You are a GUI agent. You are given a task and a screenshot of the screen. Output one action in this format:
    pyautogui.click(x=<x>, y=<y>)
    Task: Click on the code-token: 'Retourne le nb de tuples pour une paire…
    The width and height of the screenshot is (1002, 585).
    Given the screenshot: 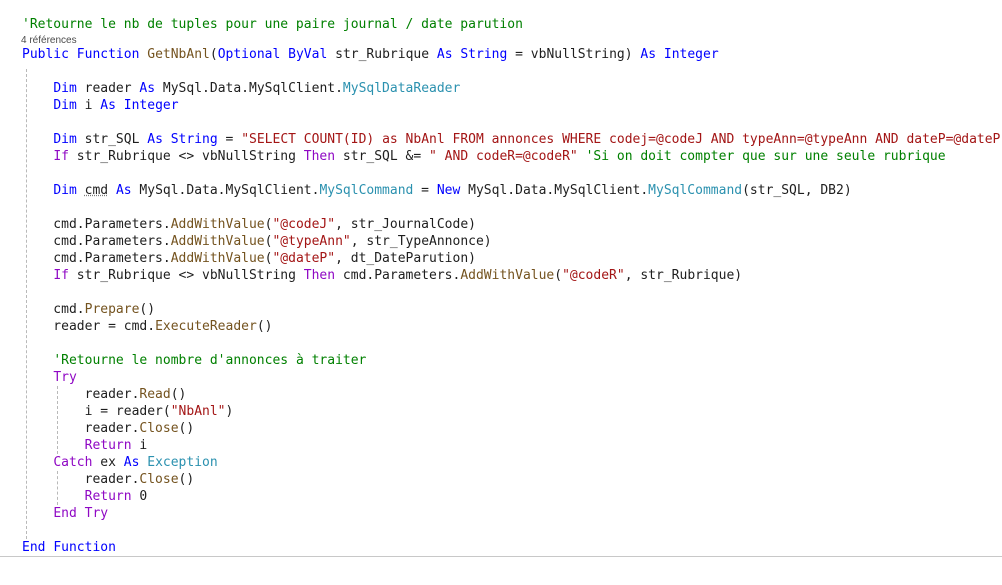 What is the action you would take?
    pyautogui.click(x=272, y=24)
    